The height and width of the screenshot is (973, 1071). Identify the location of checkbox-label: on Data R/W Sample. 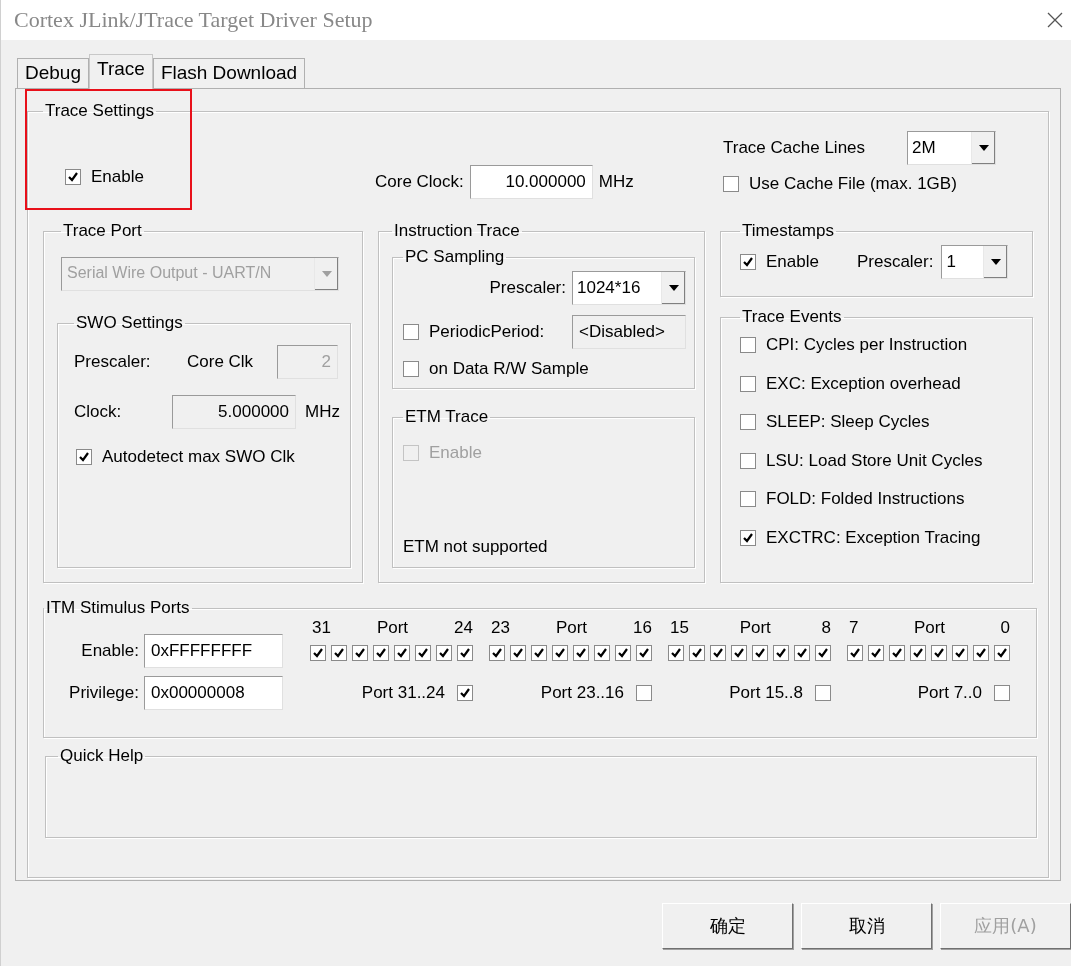
(509, 369).